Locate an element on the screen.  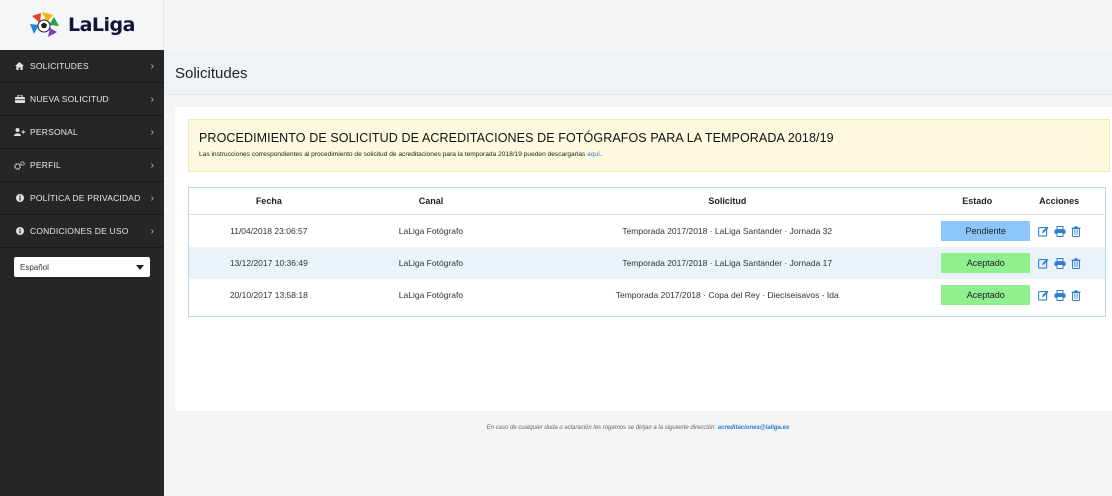
cell-estado: Pendiente is located at coordinates (986, 231).